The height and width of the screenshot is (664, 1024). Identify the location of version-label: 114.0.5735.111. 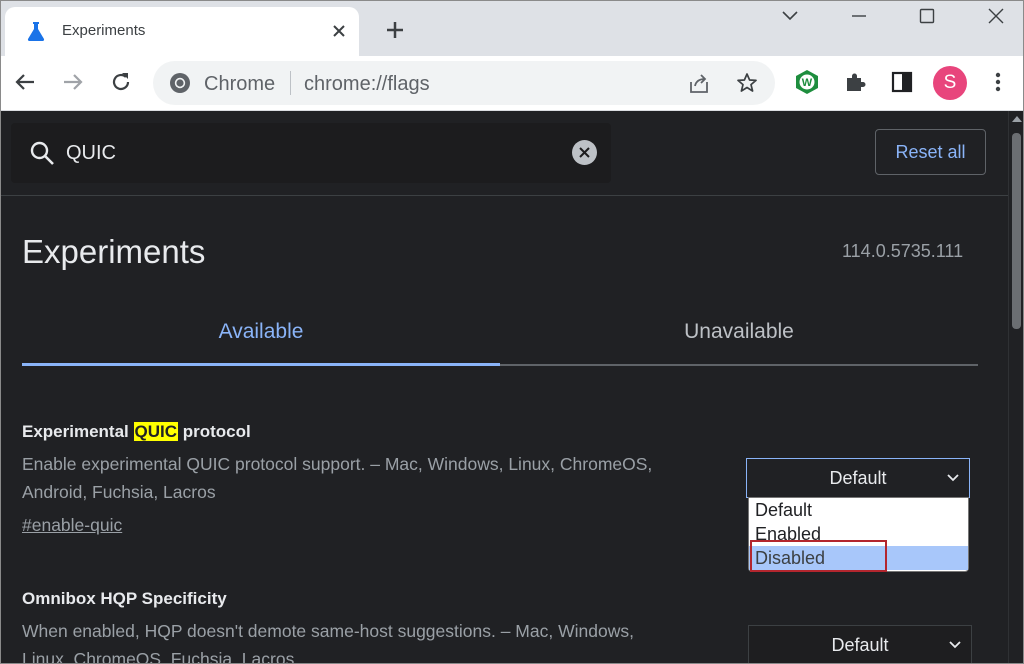
(903, 251).